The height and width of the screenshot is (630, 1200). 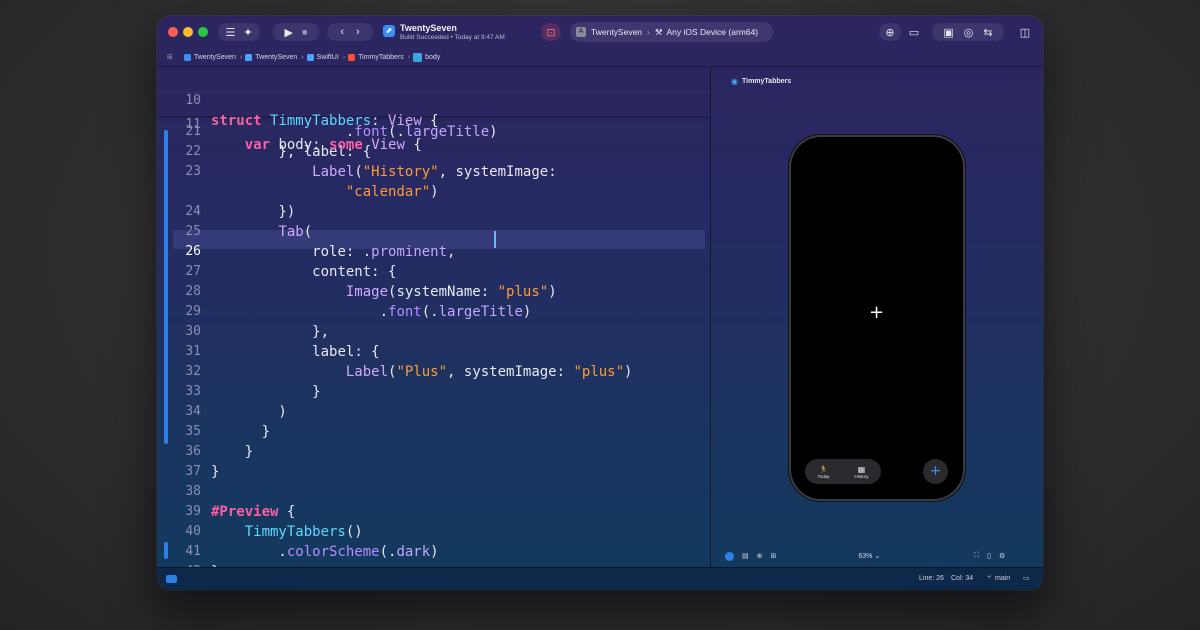 I want to click on breadcrumb-group: SwiftUI, so click(x=322, y=57).